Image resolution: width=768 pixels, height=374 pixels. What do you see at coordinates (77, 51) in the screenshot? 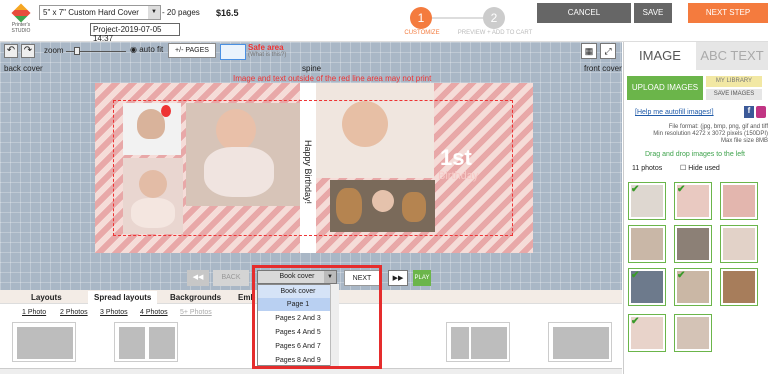
I see `zoom-slider-handle` at bounding box center [77, 51].